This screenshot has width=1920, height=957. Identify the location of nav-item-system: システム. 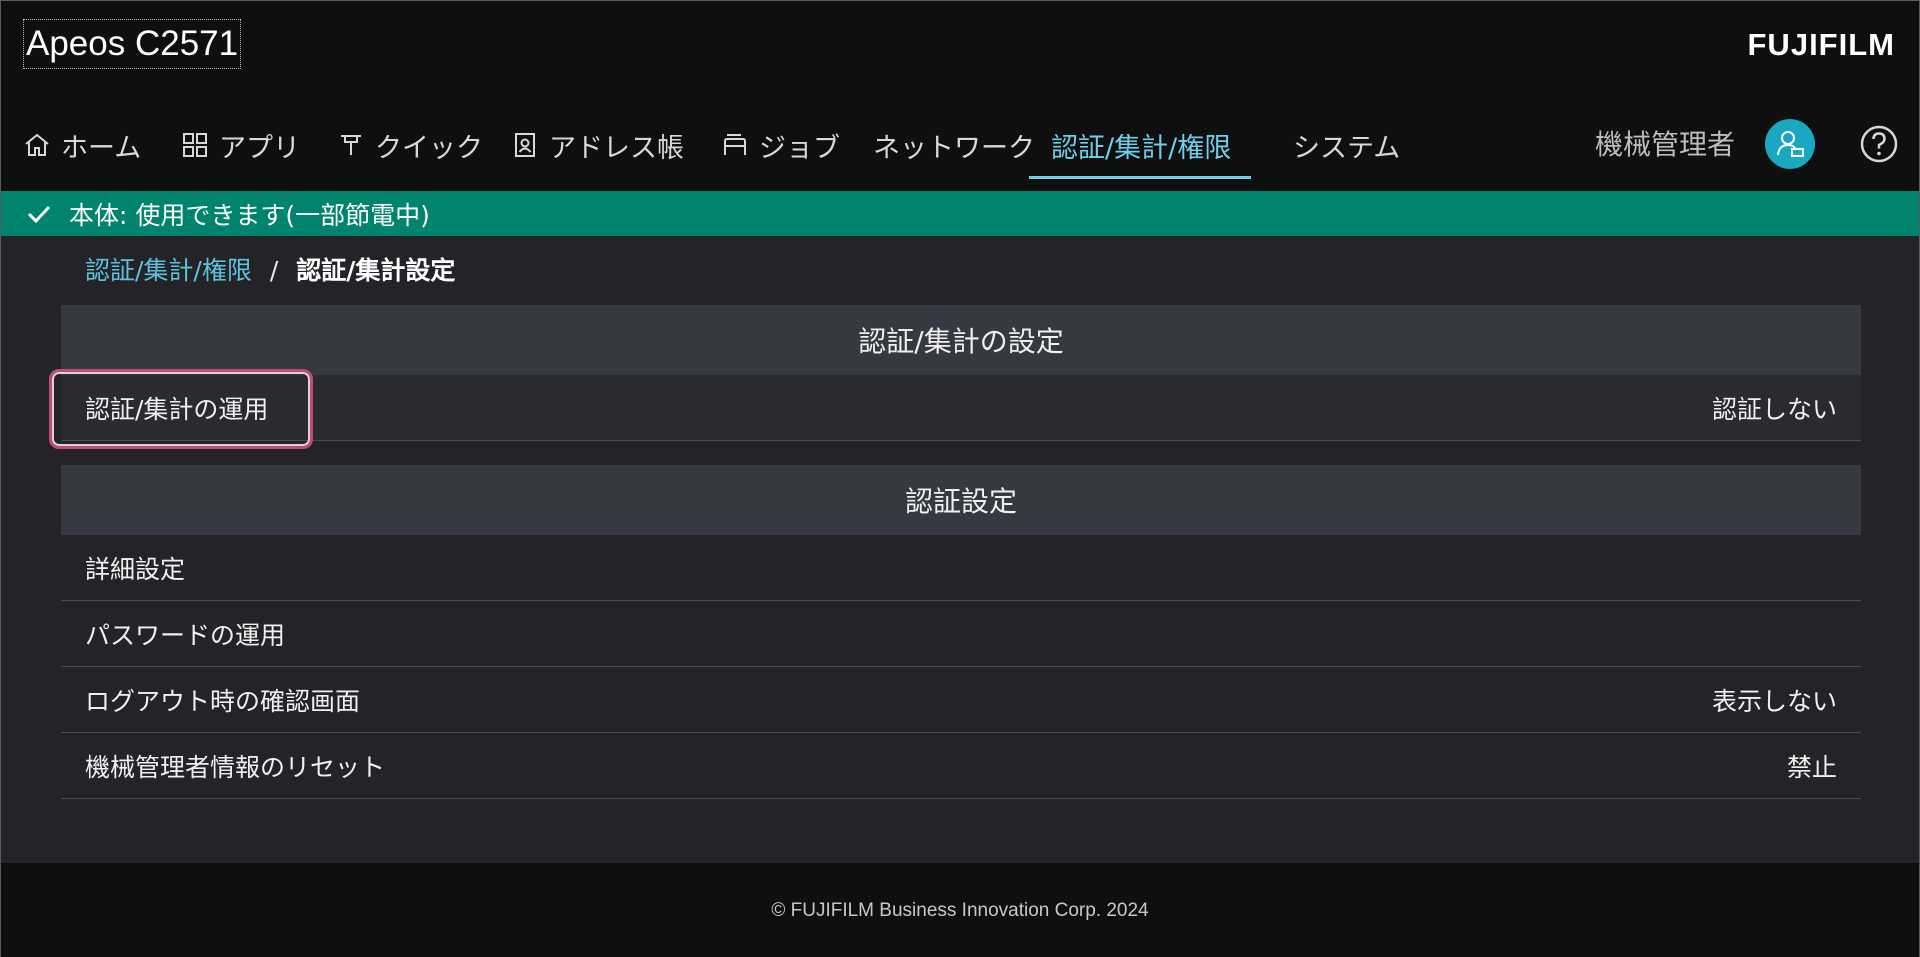
(1346, 145).